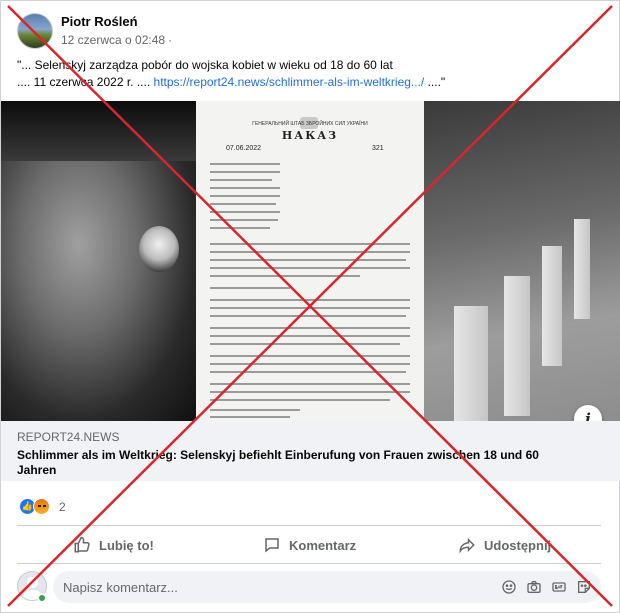 The width and height of the screenshot is (620, 613). What do you see at coordinates (42, 598) in the screenshot?
I see `online-status-dot` at bounding box center [42, 598].